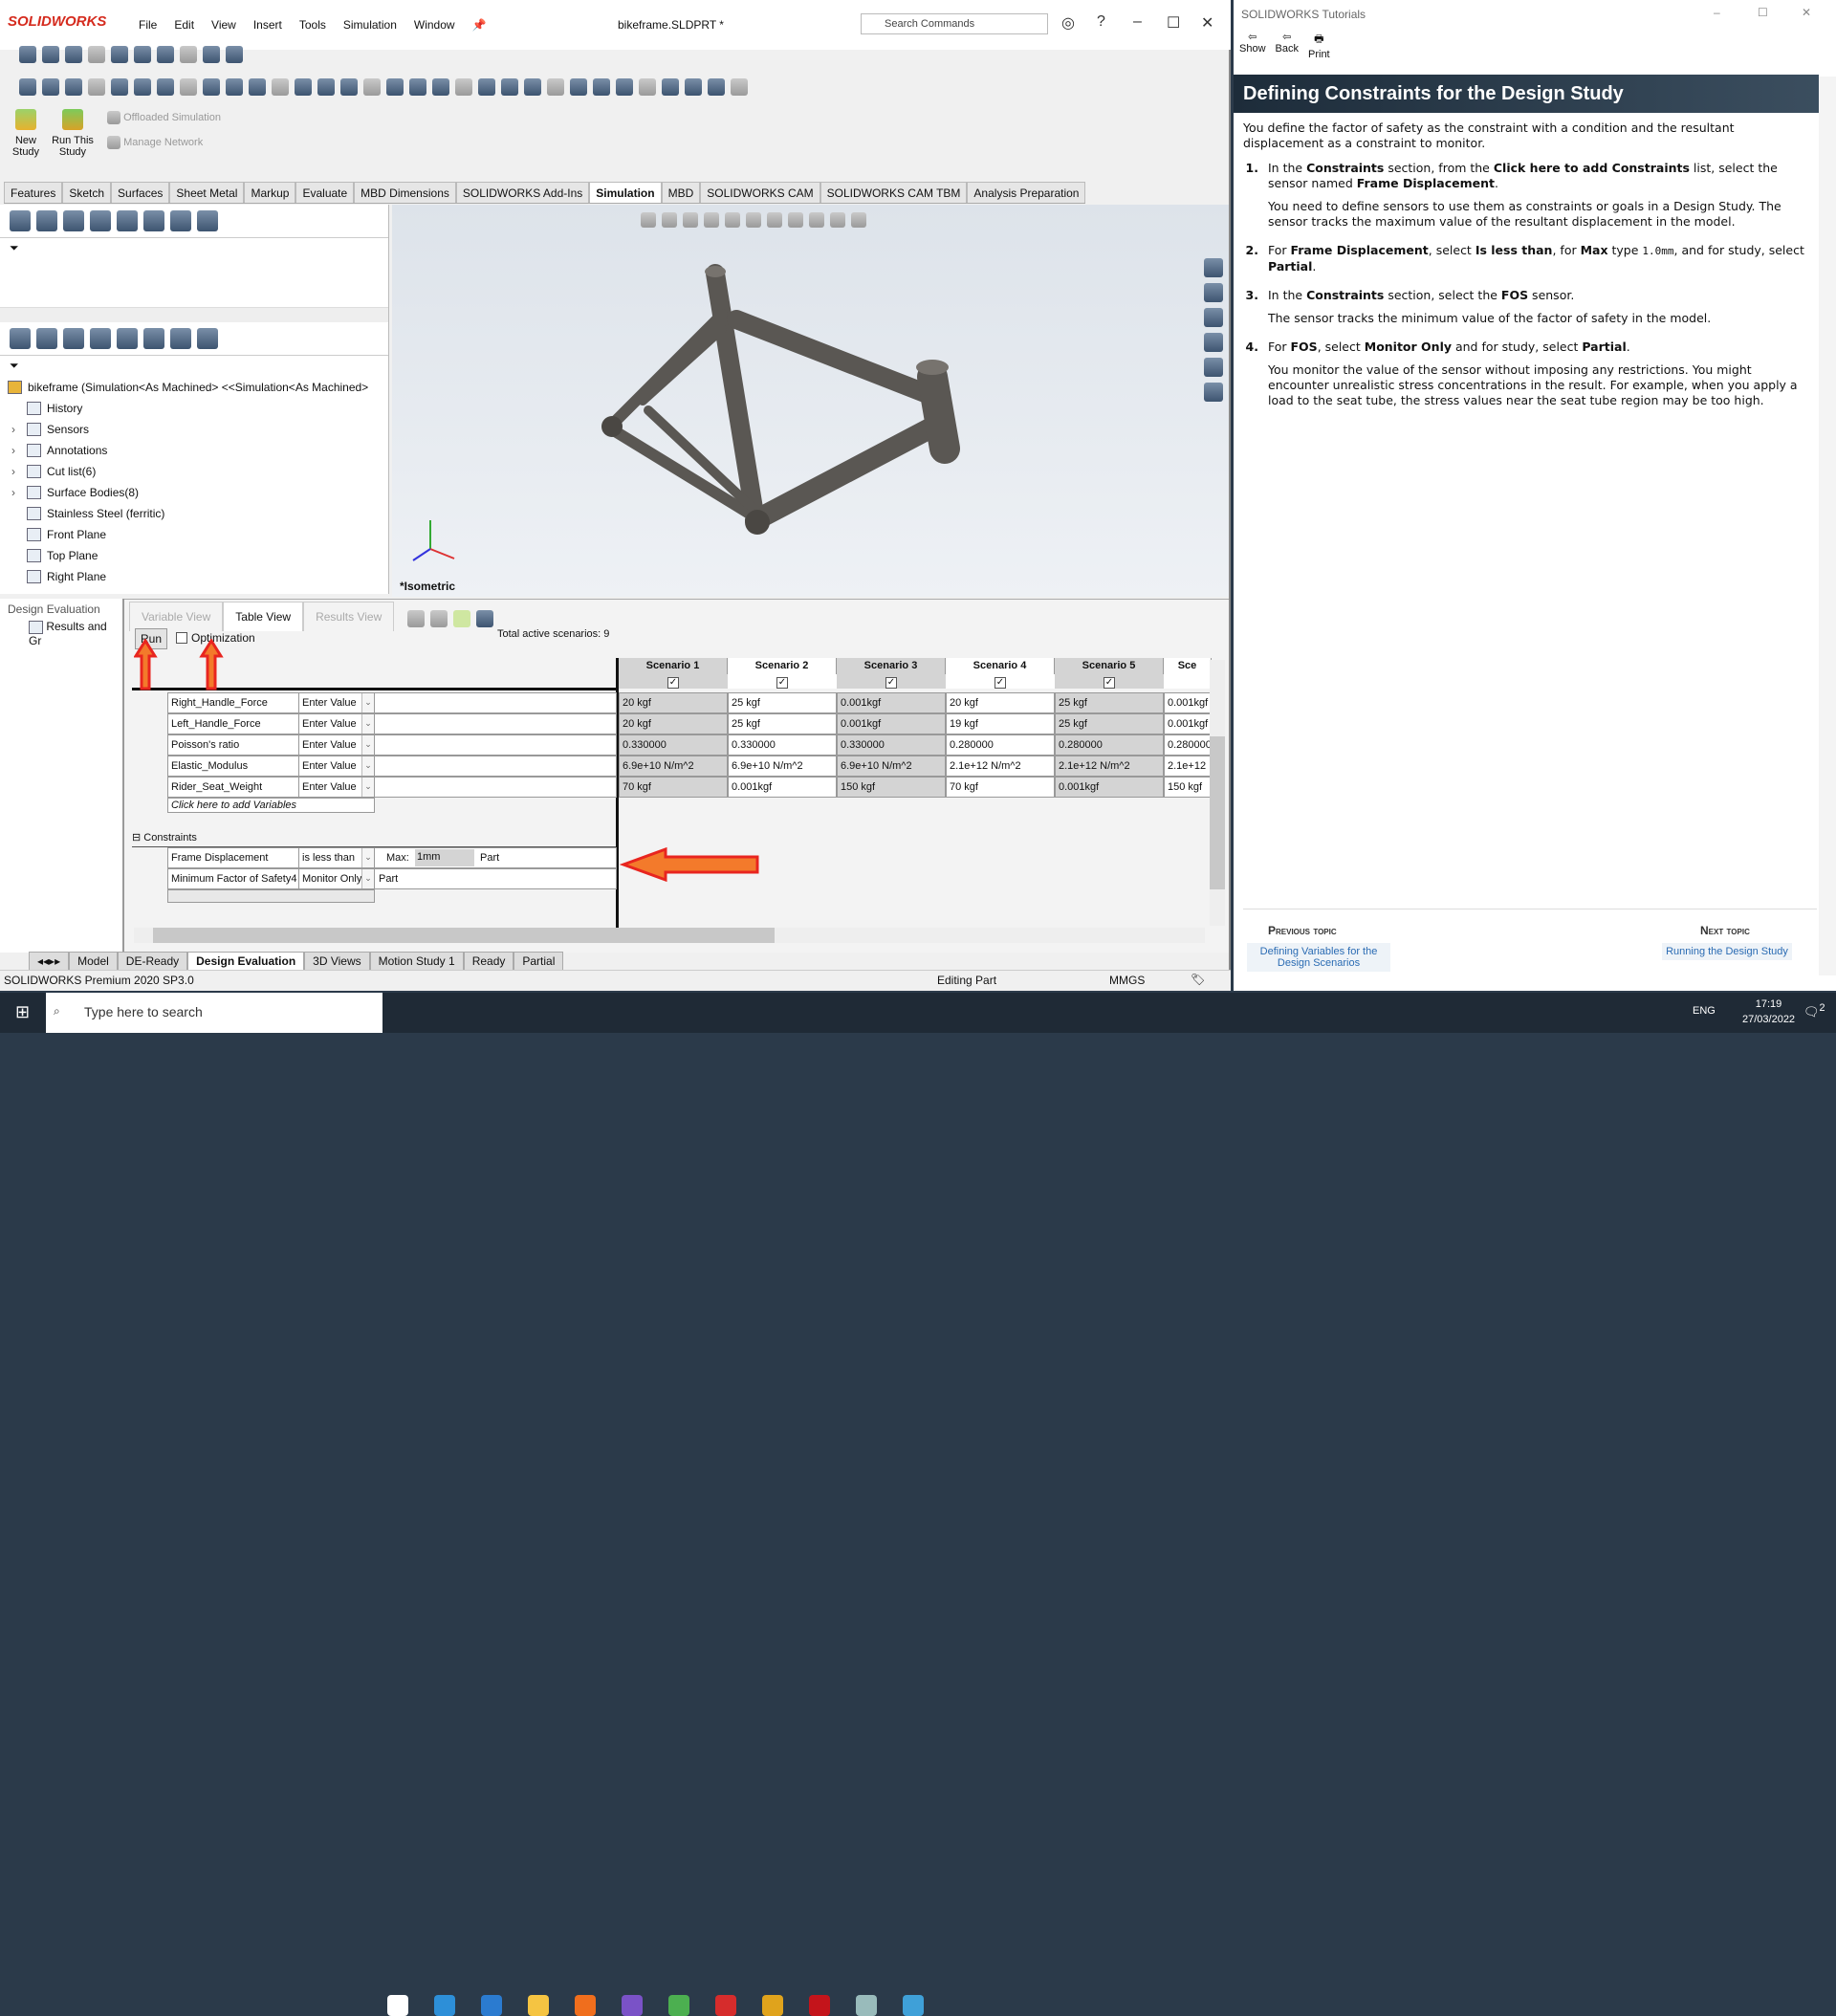  I want to click on tab-solidworks-add-ins: SOLIDWORKS Add-Ins, so click(523, 192).